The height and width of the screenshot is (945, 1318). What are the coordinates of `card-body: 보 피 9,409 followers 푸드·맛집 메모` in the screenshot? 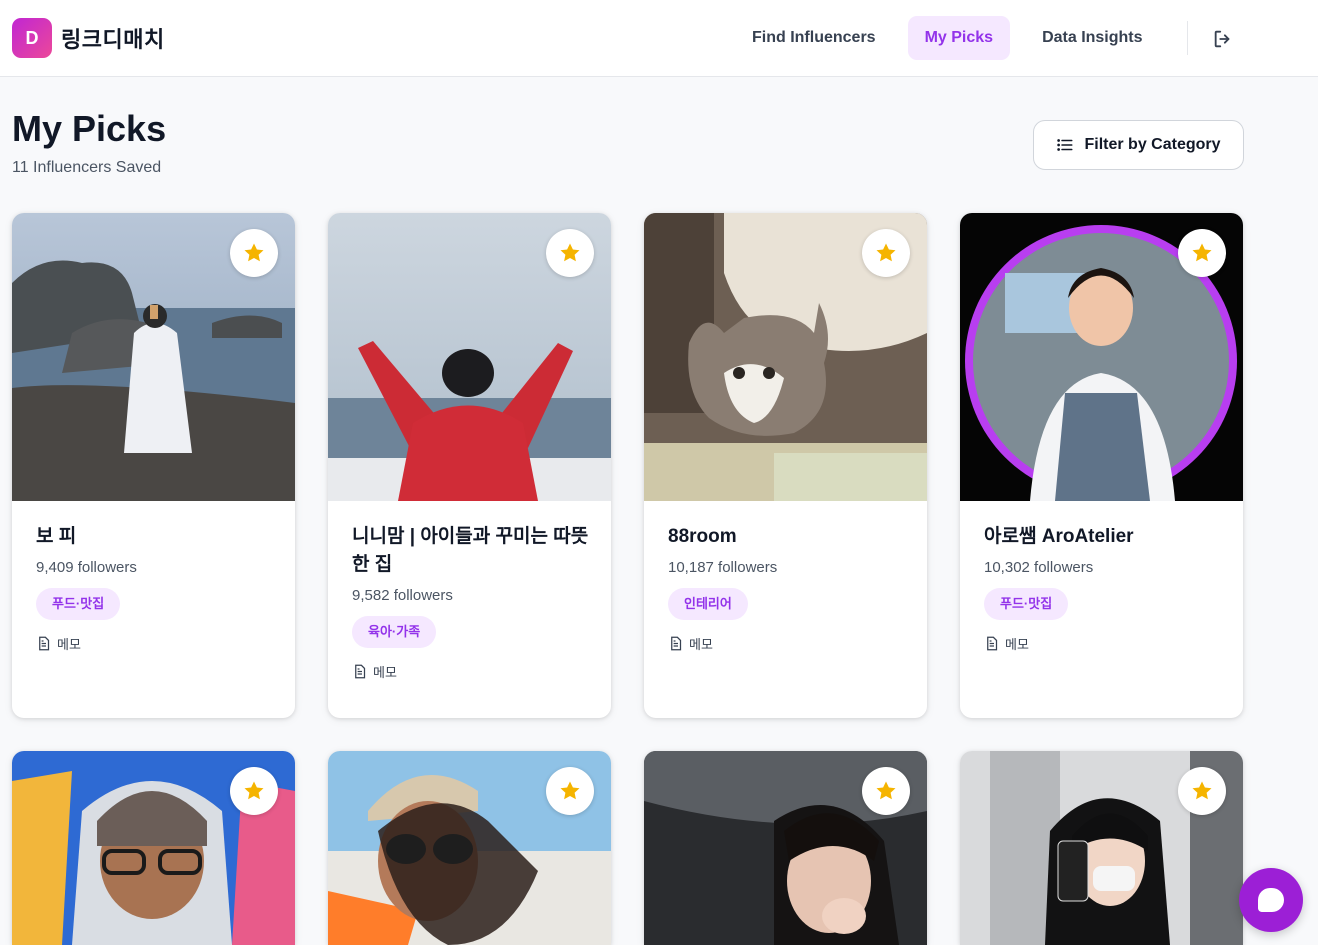 It's located at (156, 588).